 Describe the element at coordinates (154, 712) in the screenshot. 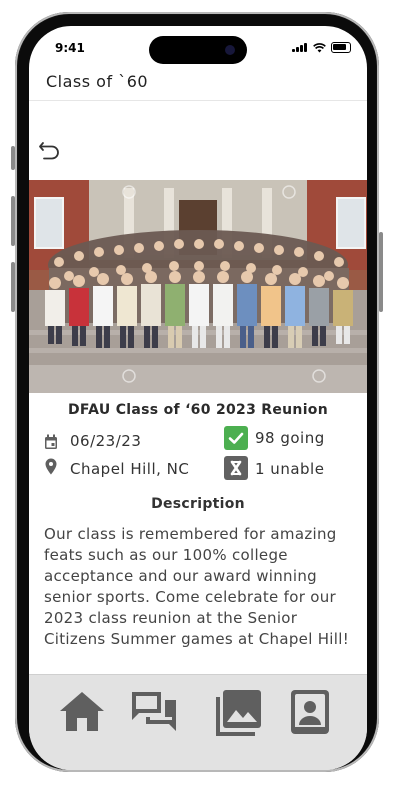

I see `chat-icon` at that location.